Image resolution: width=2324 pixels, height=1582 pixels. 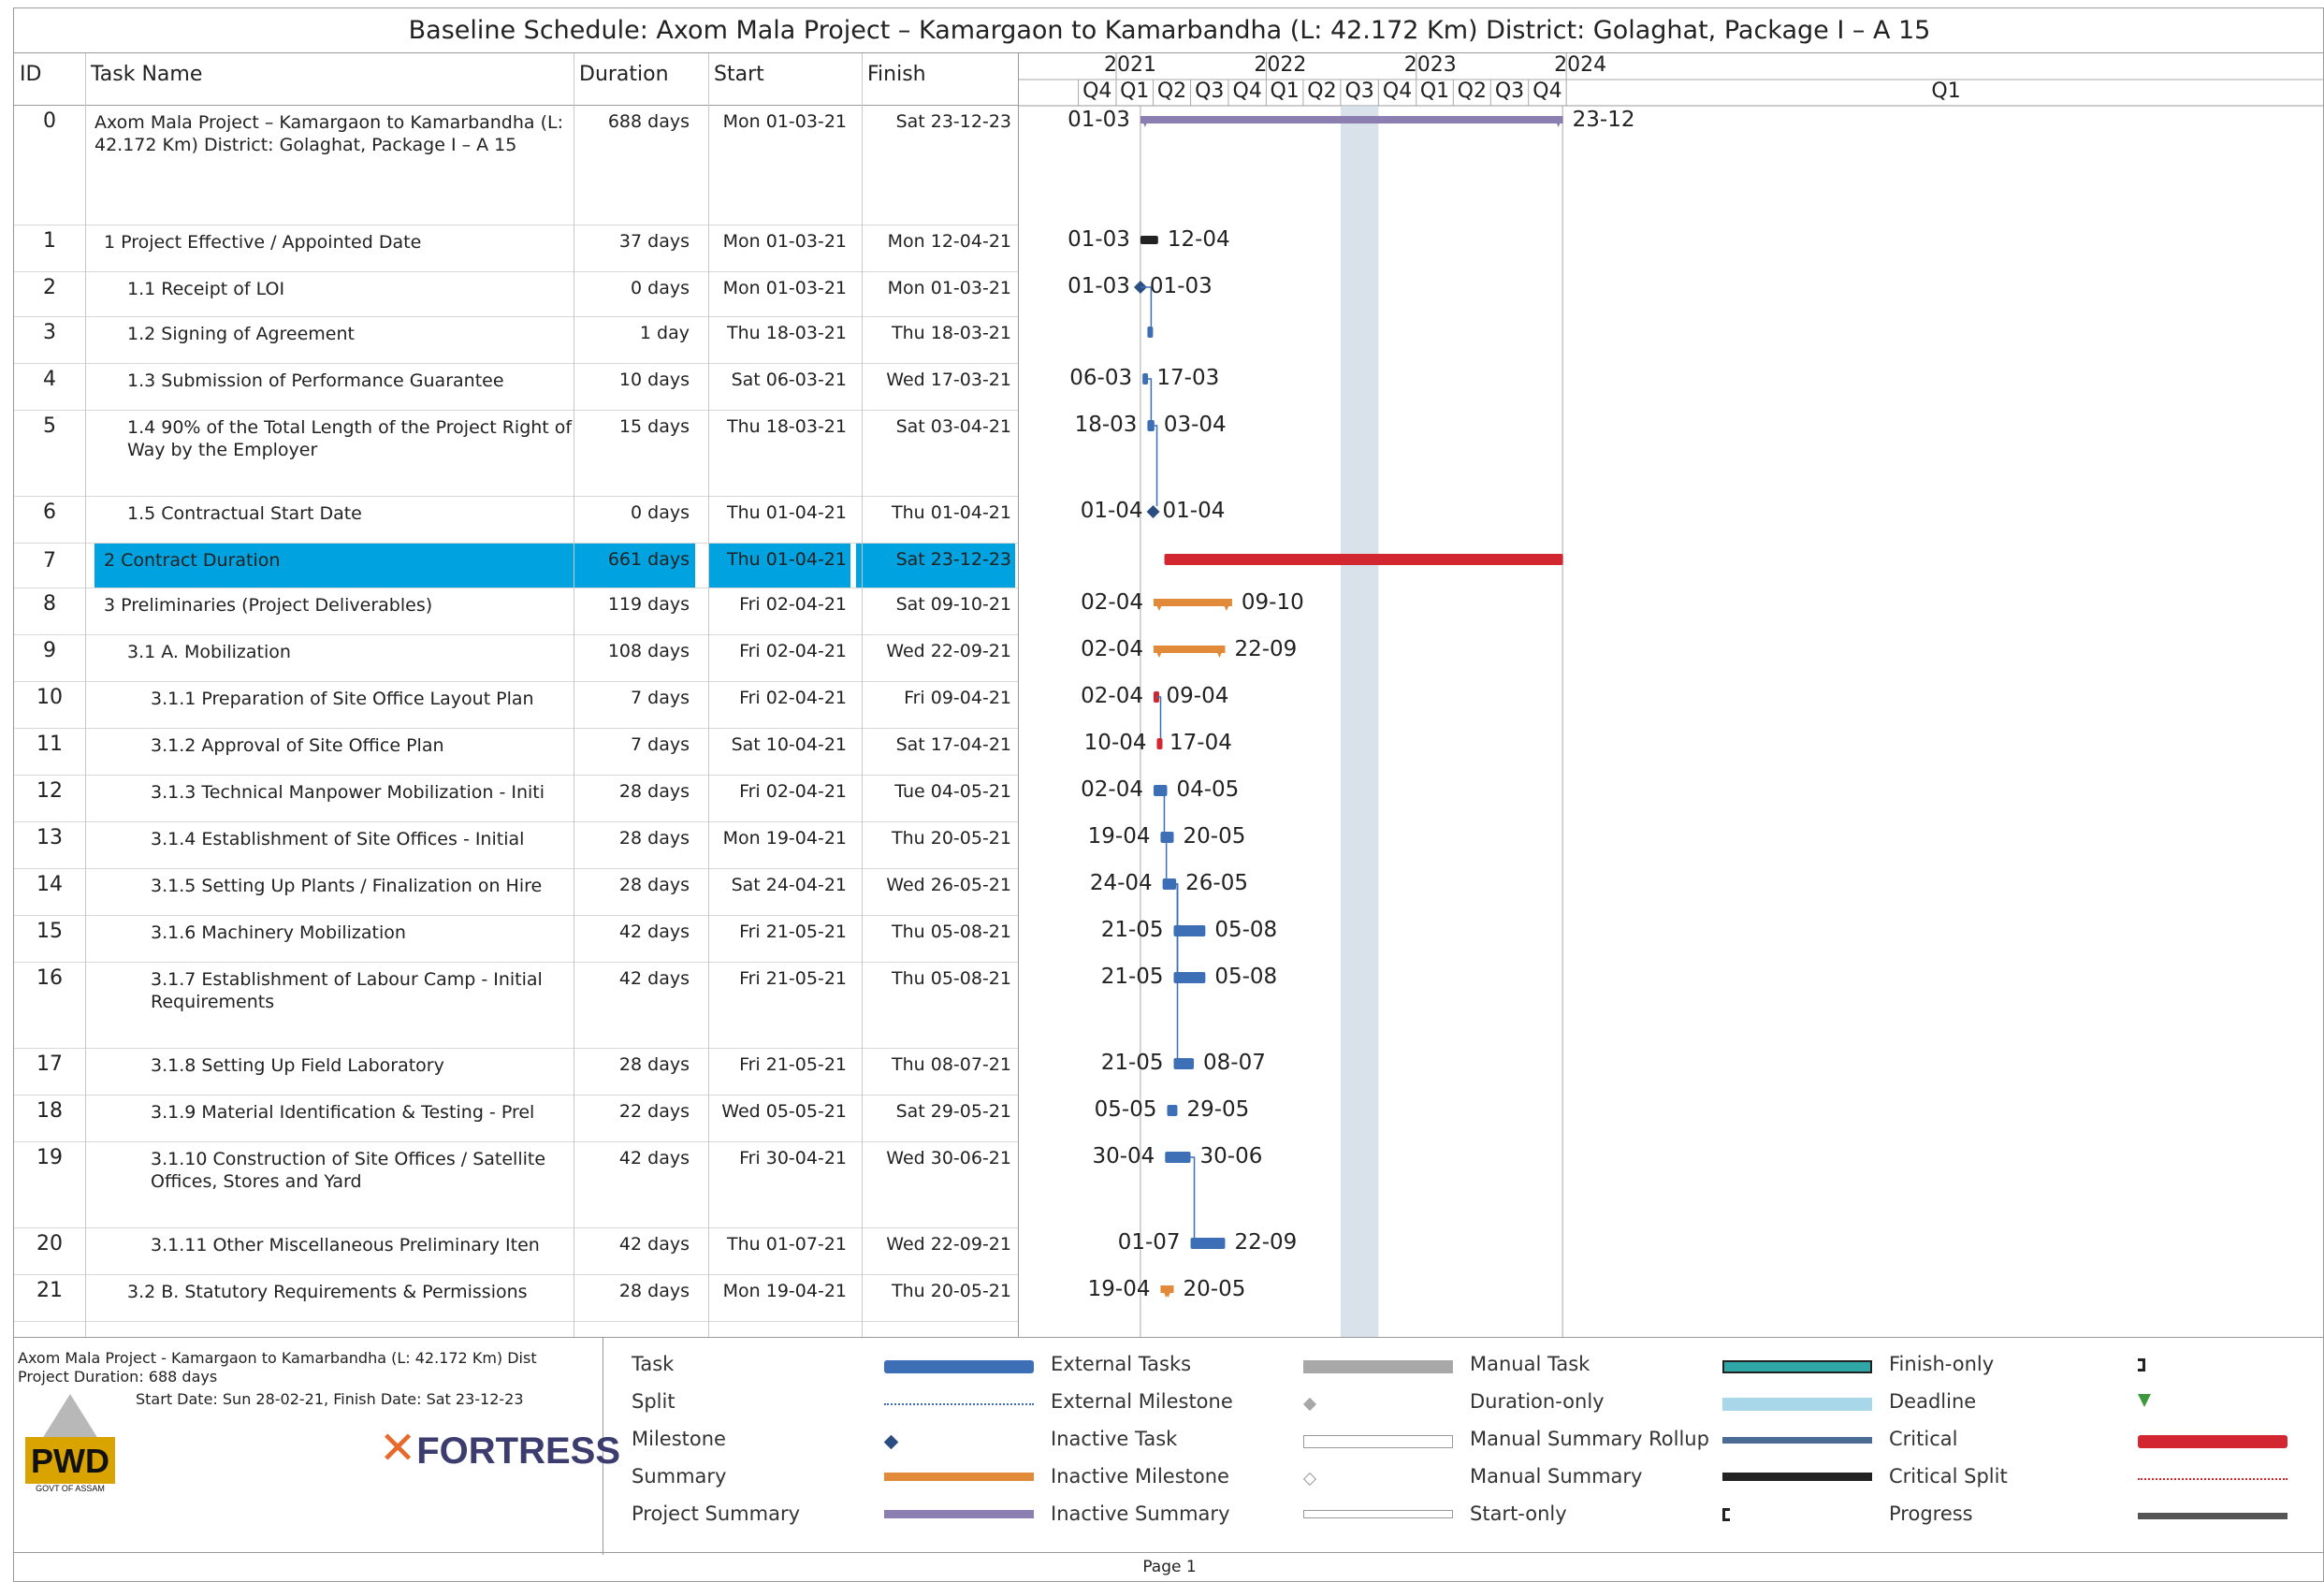 I want to click on task-start: Fri 02-04-21, so click(x=793, y=605).